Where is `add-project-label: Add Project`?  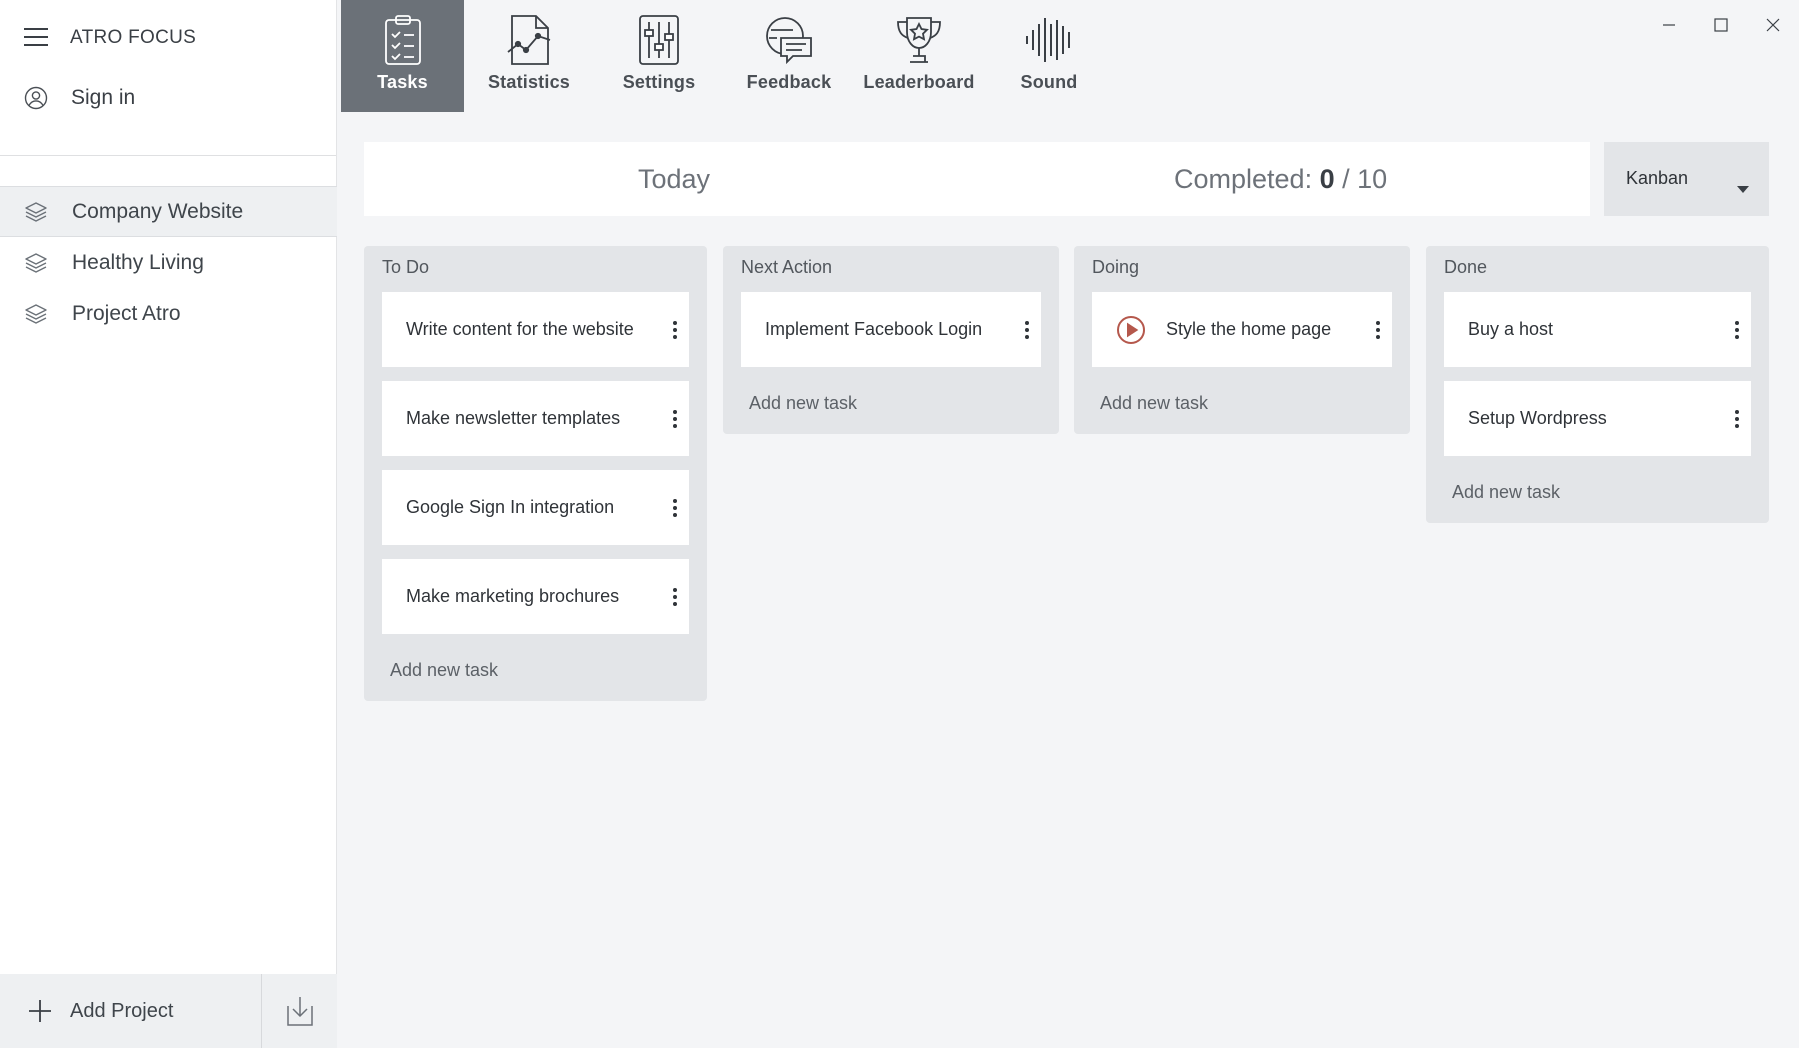
add-project-label: Add Project is located at coordinates (122, 1010).